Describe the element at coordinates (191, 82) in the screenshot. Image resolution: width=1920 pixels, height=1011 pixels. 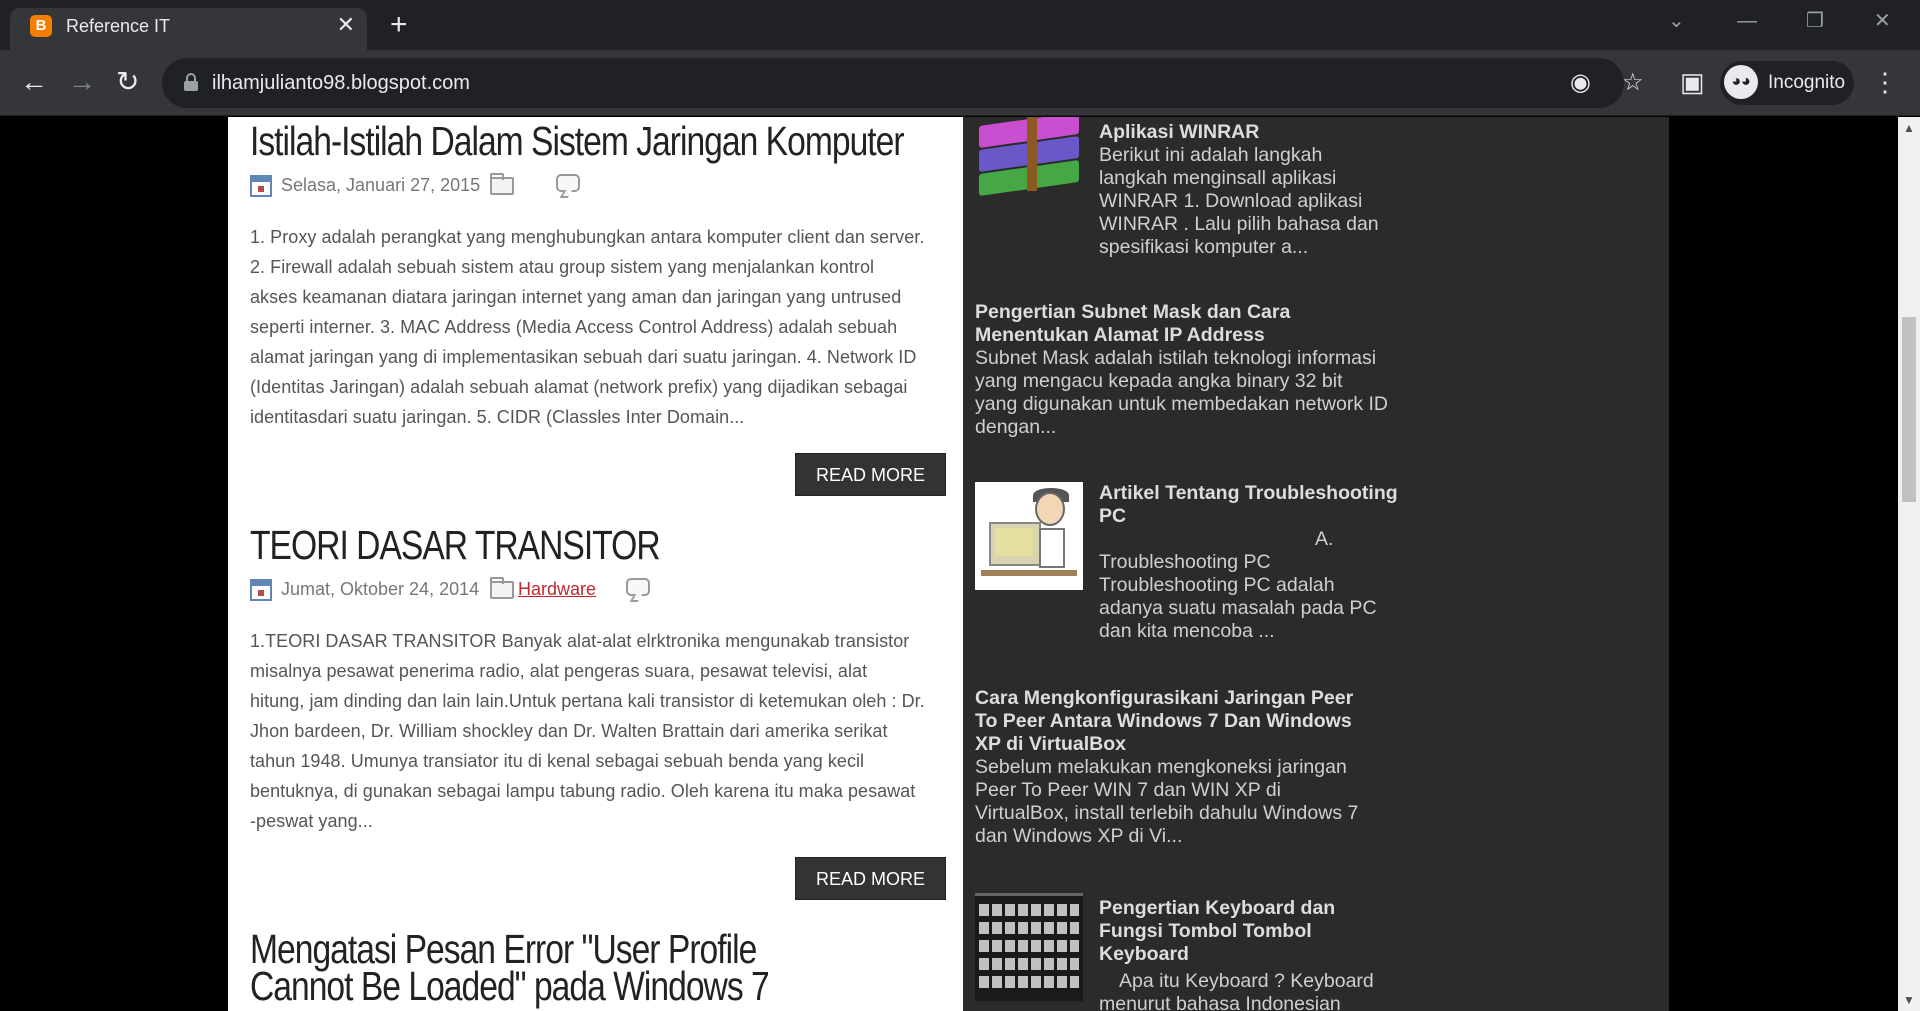
I see `lock-icon` at that location.